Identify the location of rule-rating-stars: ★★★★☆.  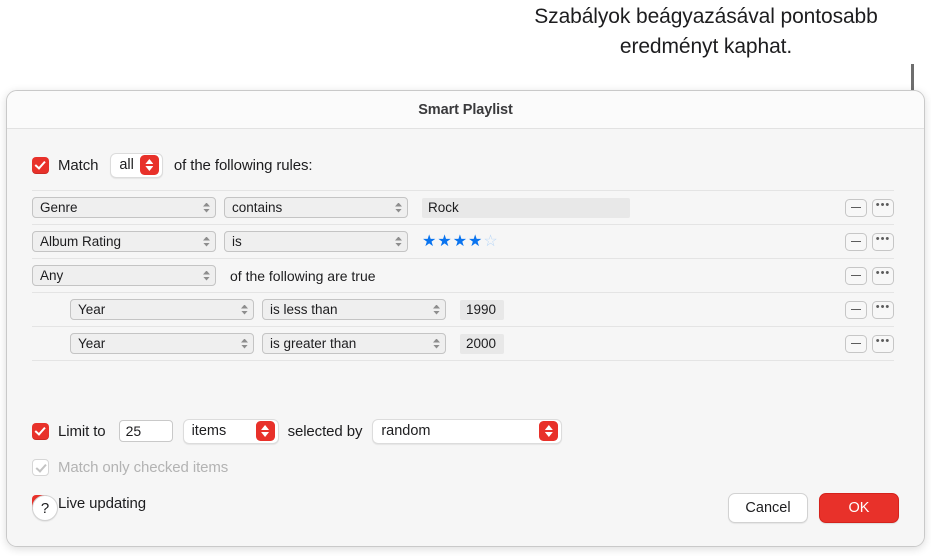
(460, 241).